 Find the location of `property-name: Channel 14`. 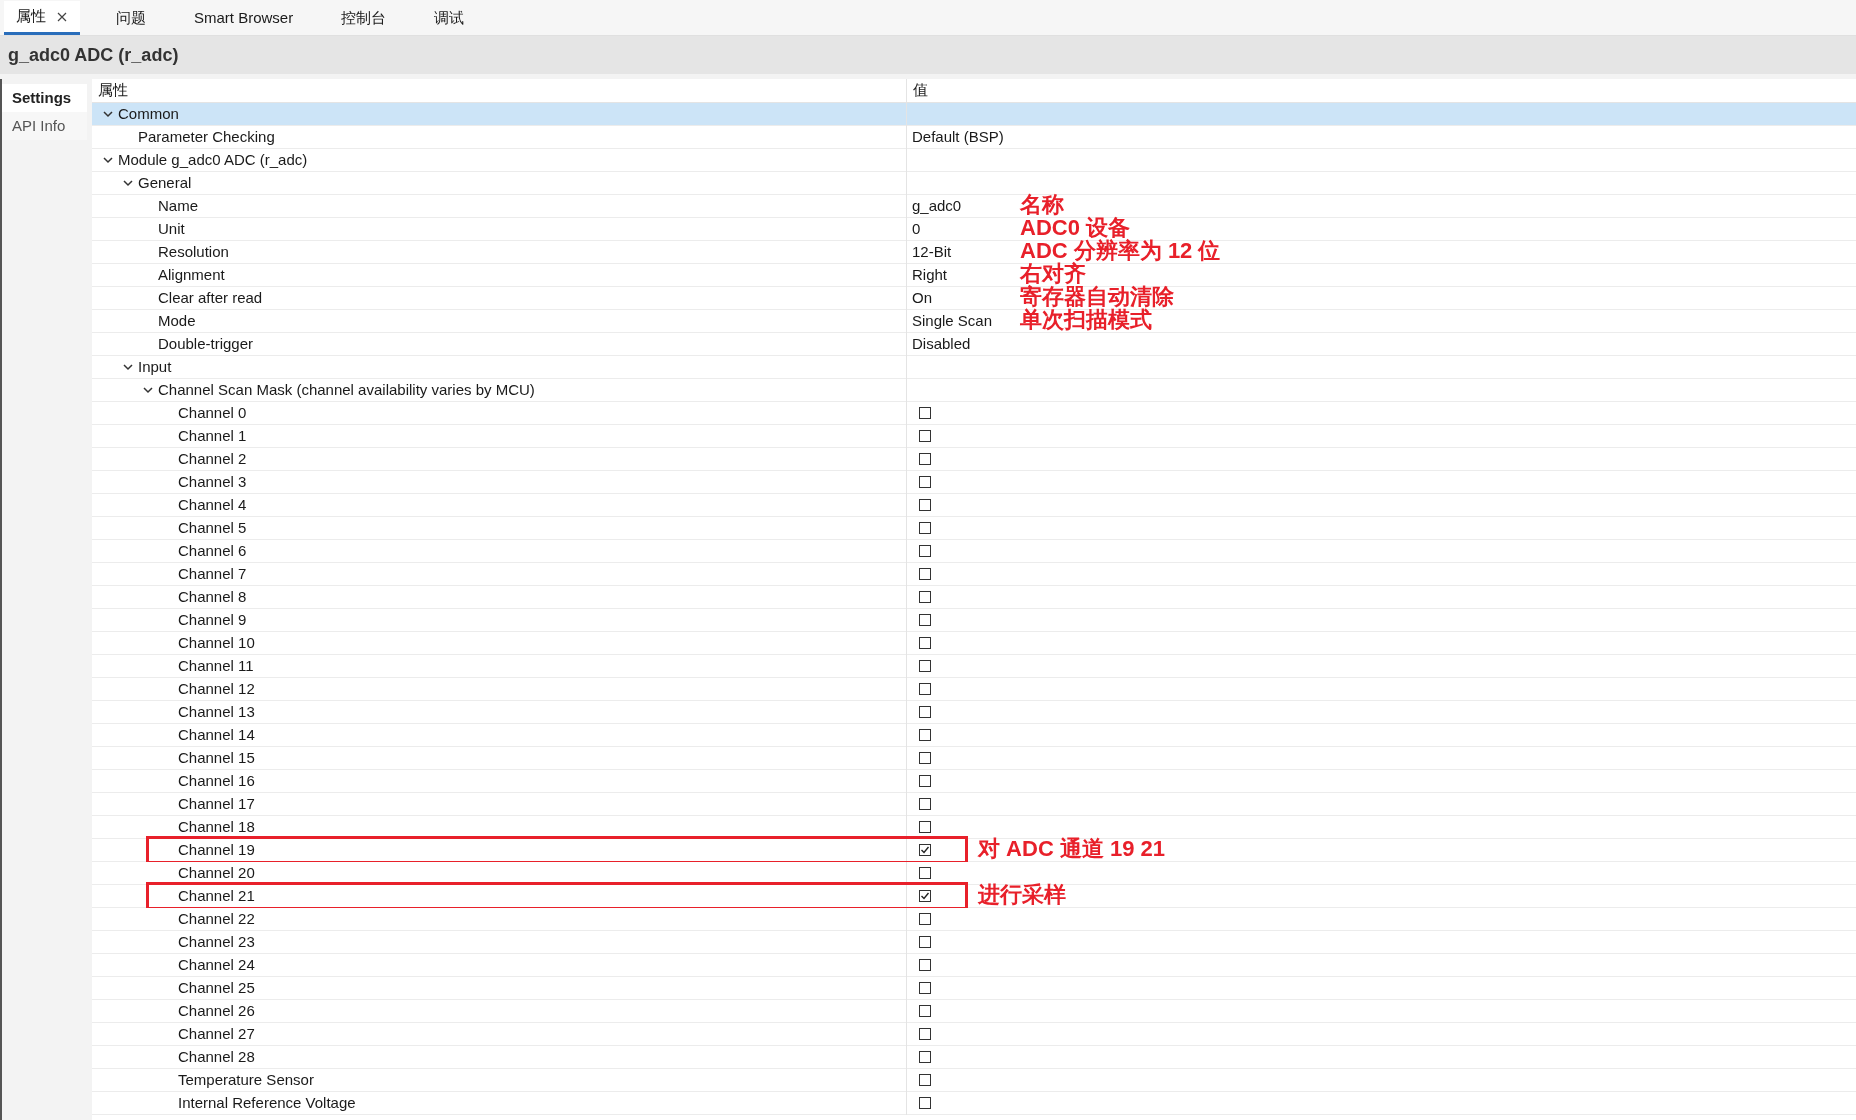

property-name: Channel 14 is located at coordinates (216, 735).